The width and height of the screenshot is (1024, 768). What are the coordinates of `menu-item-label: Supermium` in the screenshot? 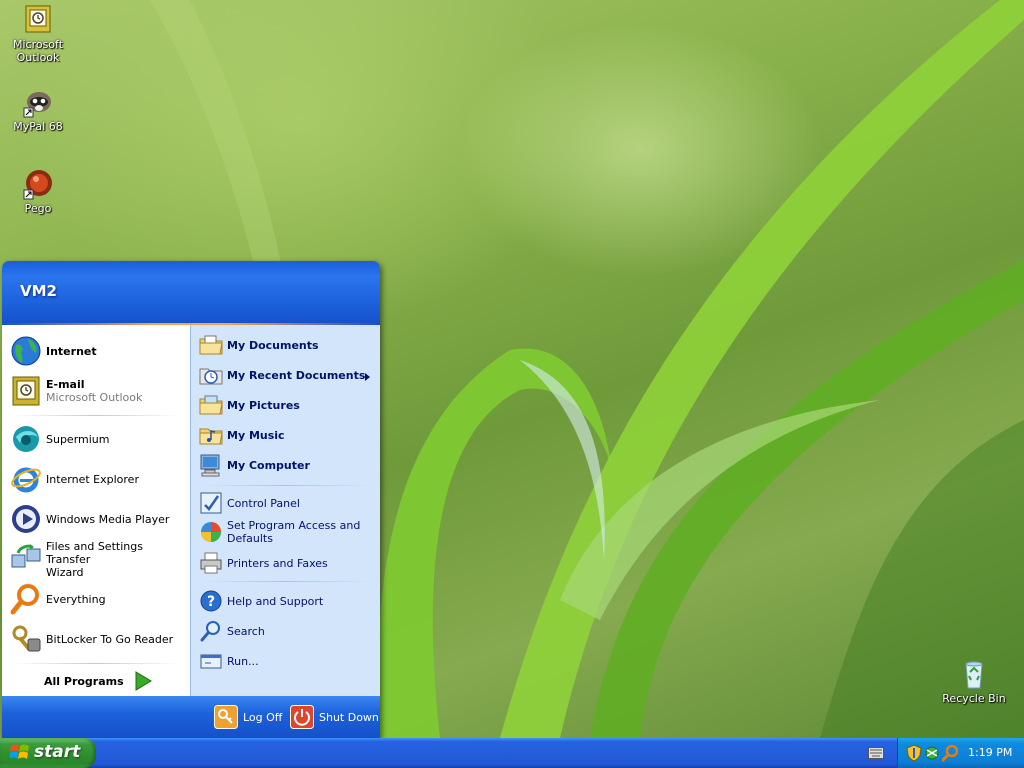 It's located at (78, 439).